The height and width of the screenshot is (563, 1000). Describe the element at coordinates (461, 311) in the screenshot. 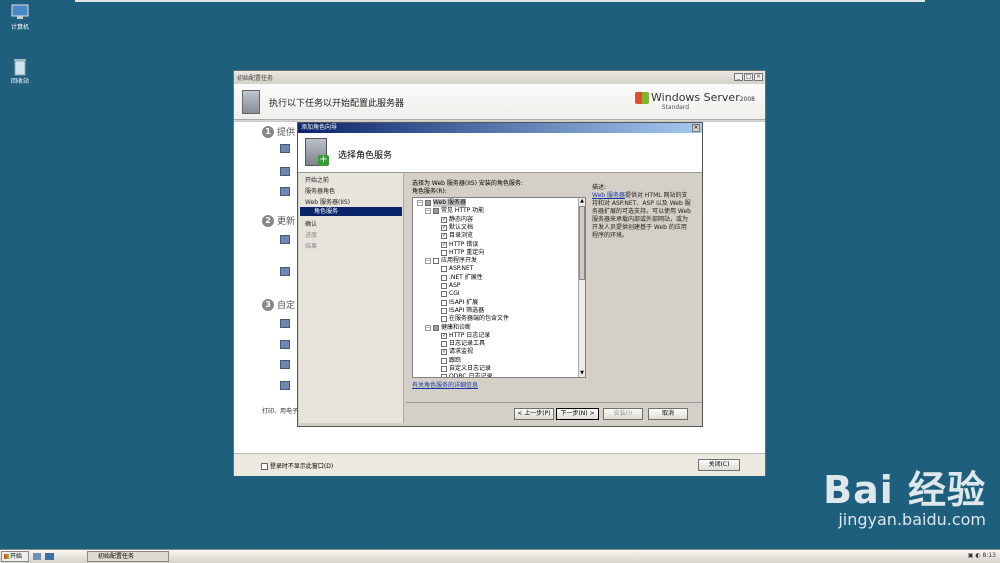

I see `tree-row: ISAPI 筛选器` at that location.